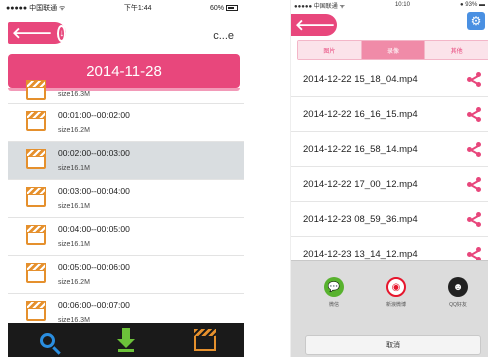 This screenshot has height=357, width=488. What do you see at coordinates (360, 79) in the screenshot?
I see `file-name: 2014-12-22 15_18_04.mp4` at bounding box center [360, 79].